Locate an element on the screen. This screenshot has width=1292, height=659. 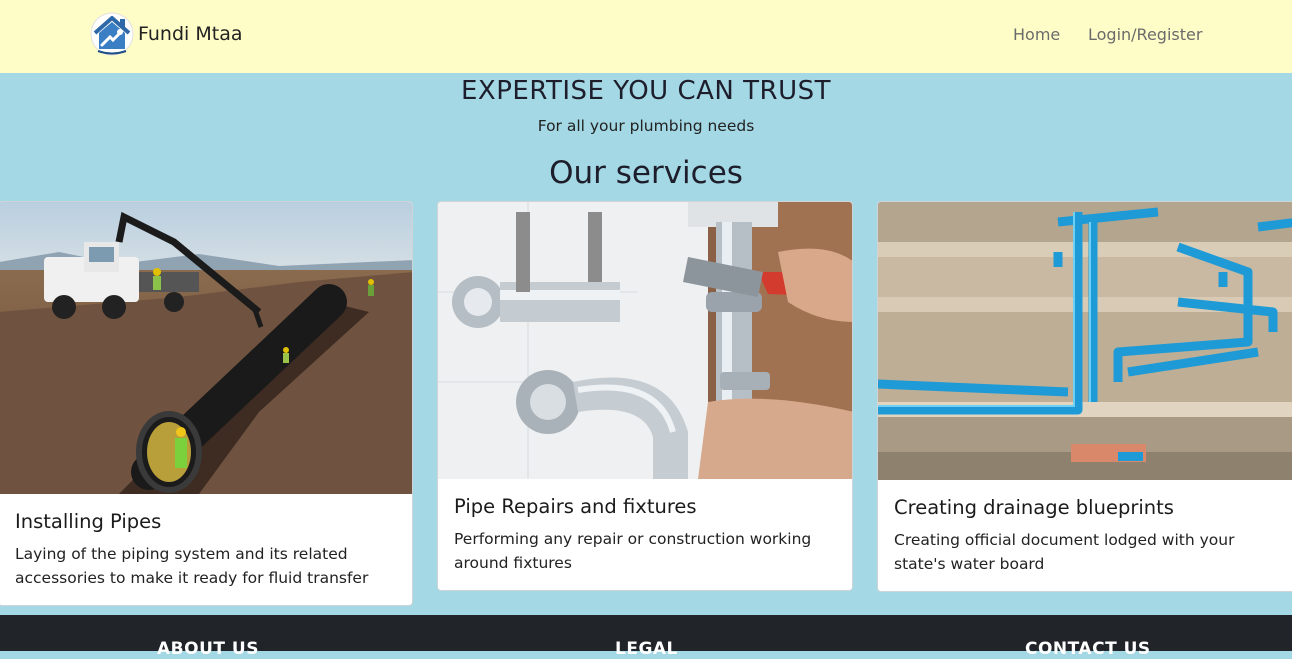
card-title: Installing Pipes is located at coordinates (88, 521).